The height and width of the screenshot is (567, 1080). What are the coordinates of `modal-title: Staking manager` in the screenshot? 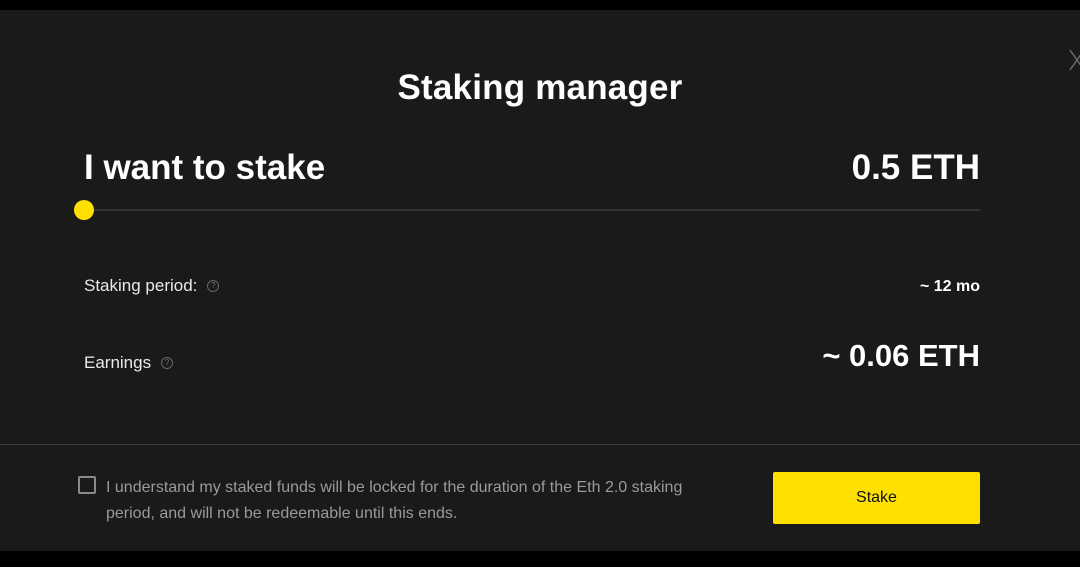 It's located at (540, 87).